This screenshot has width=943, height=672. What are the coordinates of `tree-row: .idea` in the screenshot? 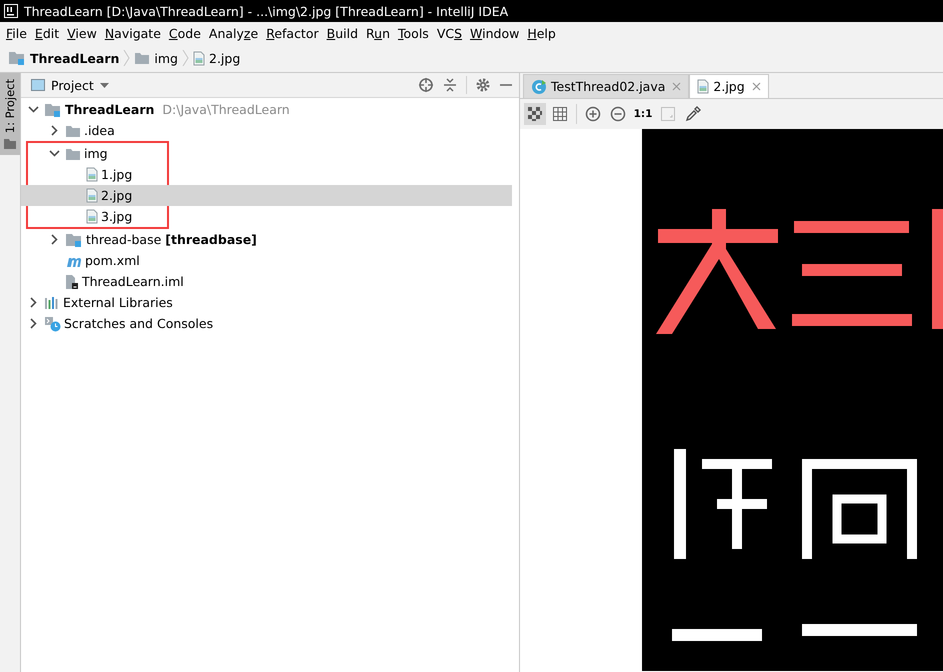 It's located at (270, 130).